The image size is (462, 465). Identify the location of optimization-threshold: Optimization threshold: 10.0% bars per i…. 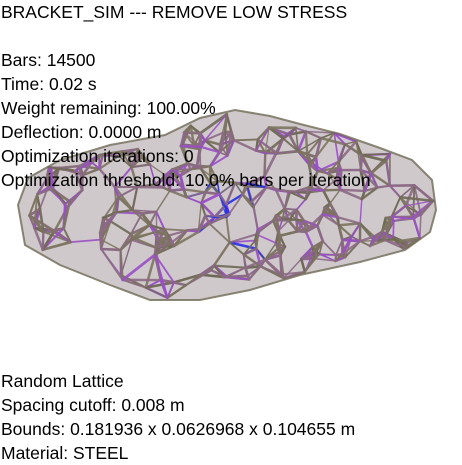
(186, 180).